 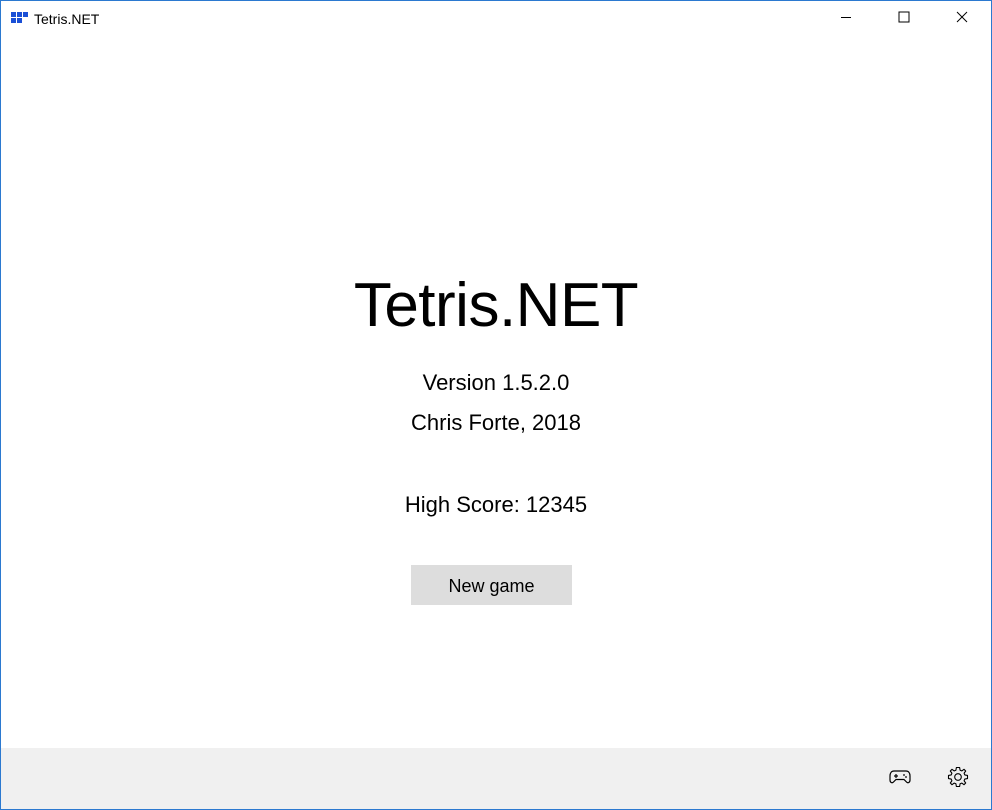 I want to click on game-controller-icon, so click(x=900, y=779).